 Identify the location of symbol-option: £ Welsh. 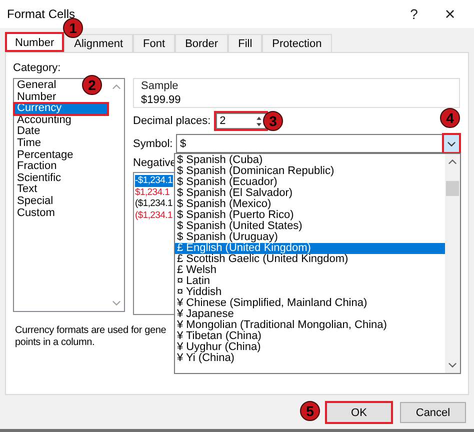
(310, 270).